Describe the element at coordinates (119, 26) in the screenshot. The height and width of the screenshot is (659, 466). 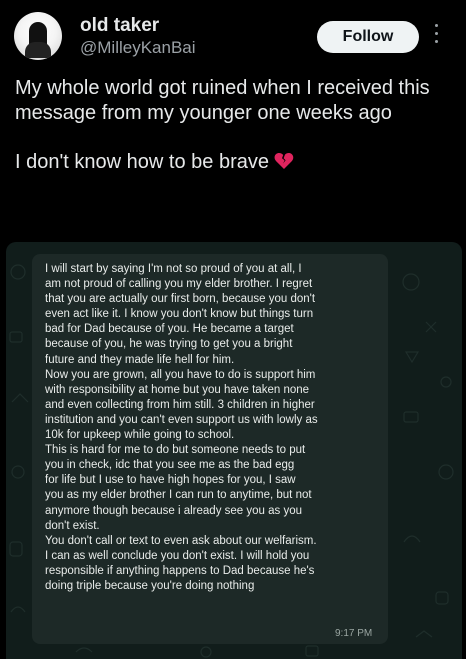
I see `display-name: old taker` at that location.